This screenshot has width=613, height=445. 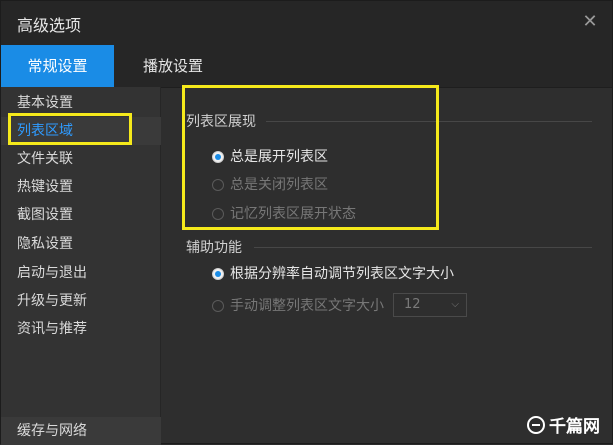 What do you see at coordinates (81, 244) in the screenshot?
I see `sidebar-item-privacy: 隐私设置` at bounding box center [81, 244].